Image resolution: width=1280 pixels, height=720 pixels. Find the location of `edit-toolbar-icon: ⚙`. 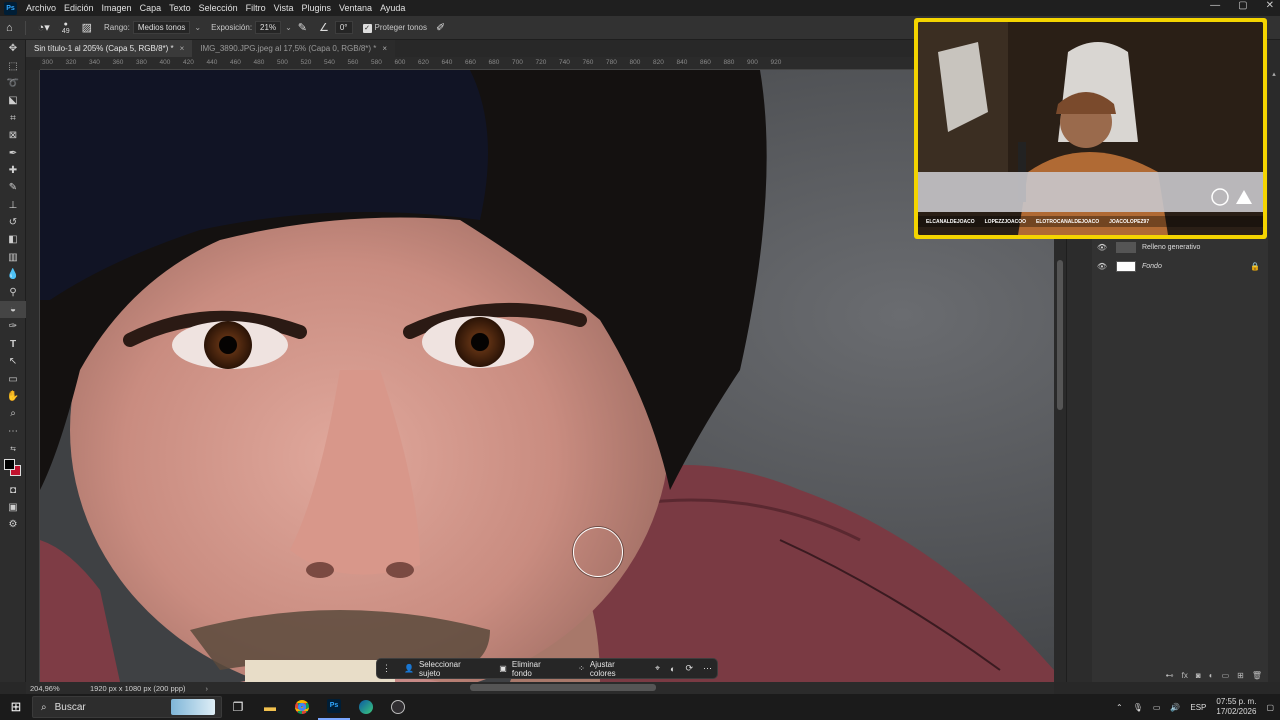

edit-toolbar-icon: ⚙ is located at coordinates (13, 524).